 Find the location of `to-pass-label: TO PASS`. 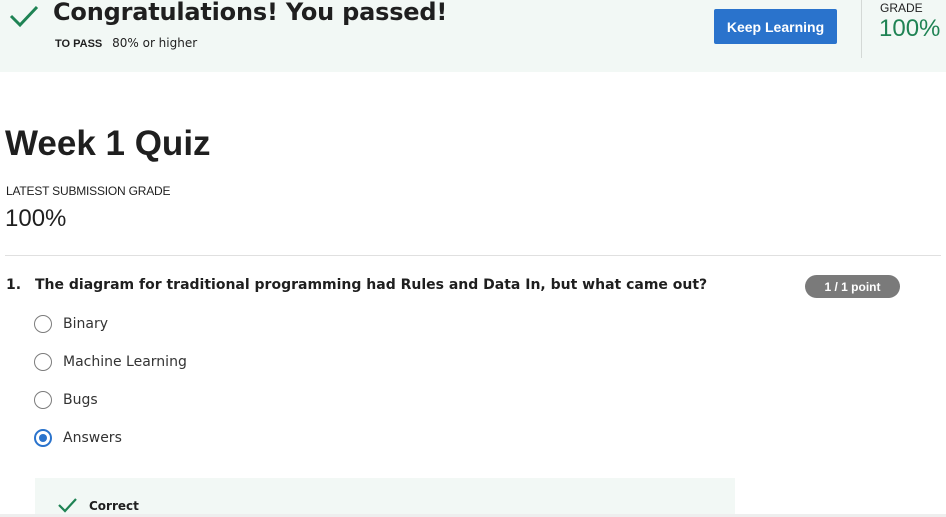

to-pass-label: TO PASS is located at coordinates (79, 44).